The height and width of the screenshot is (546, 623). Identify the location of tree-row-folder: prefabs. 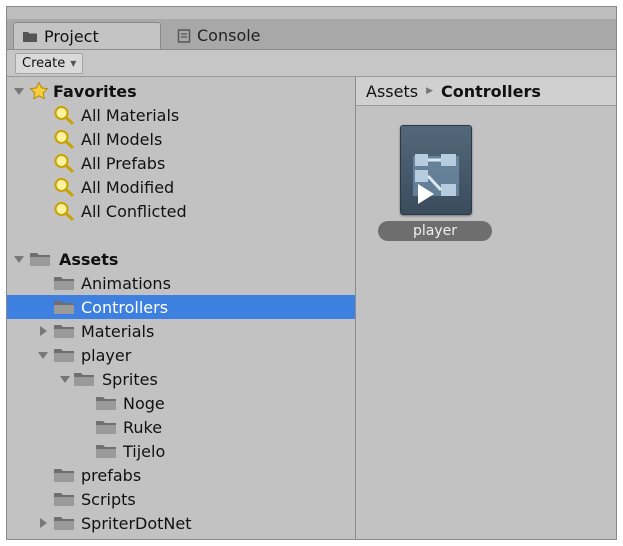
(181, 475).